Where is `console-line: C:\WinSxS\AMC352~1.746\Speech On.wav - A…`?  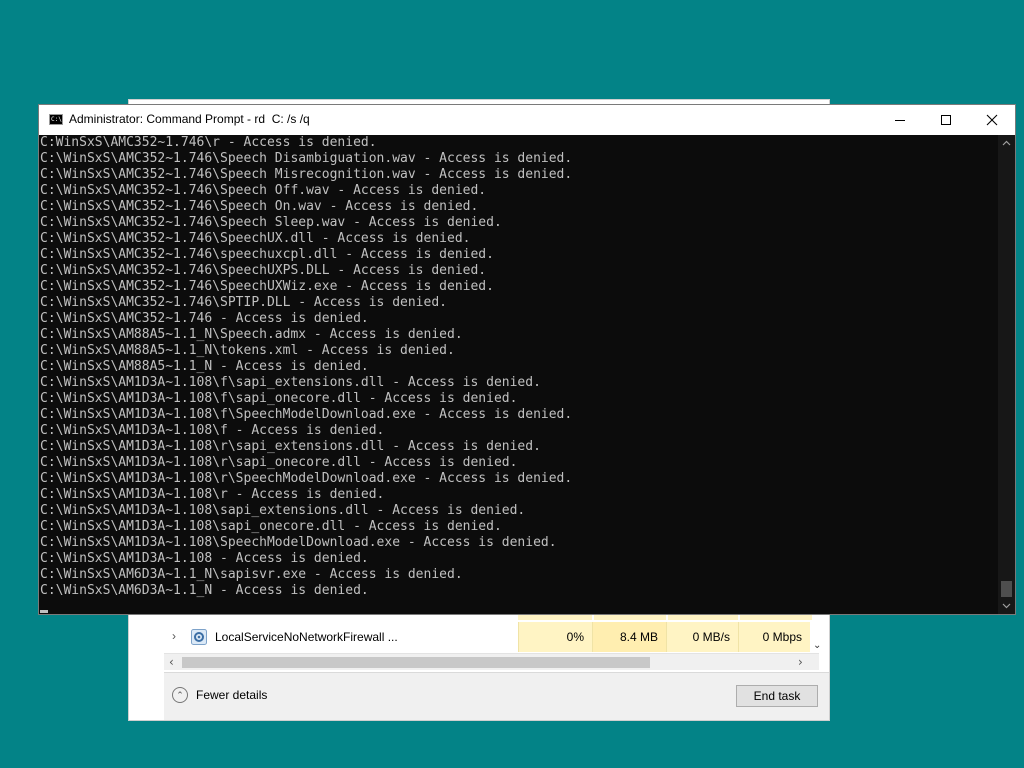 console-line: C:\WinSxS\AMC352~1.746\Speech On.wav - A… is located at coordinates (259, 206).